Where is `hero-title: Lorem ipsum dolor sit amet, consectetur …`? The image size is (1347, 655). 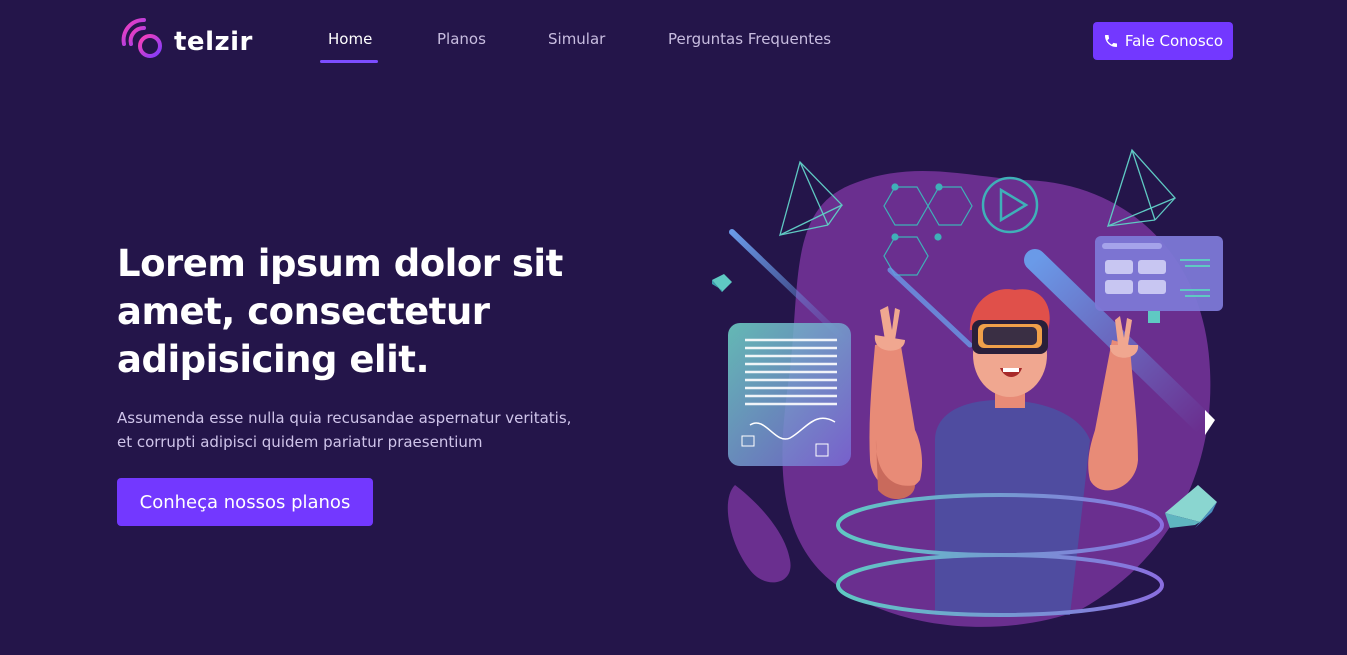
hero-title: Lorem ipsum dolor sit amet, consectetur … is located at coordinates (340, 311).